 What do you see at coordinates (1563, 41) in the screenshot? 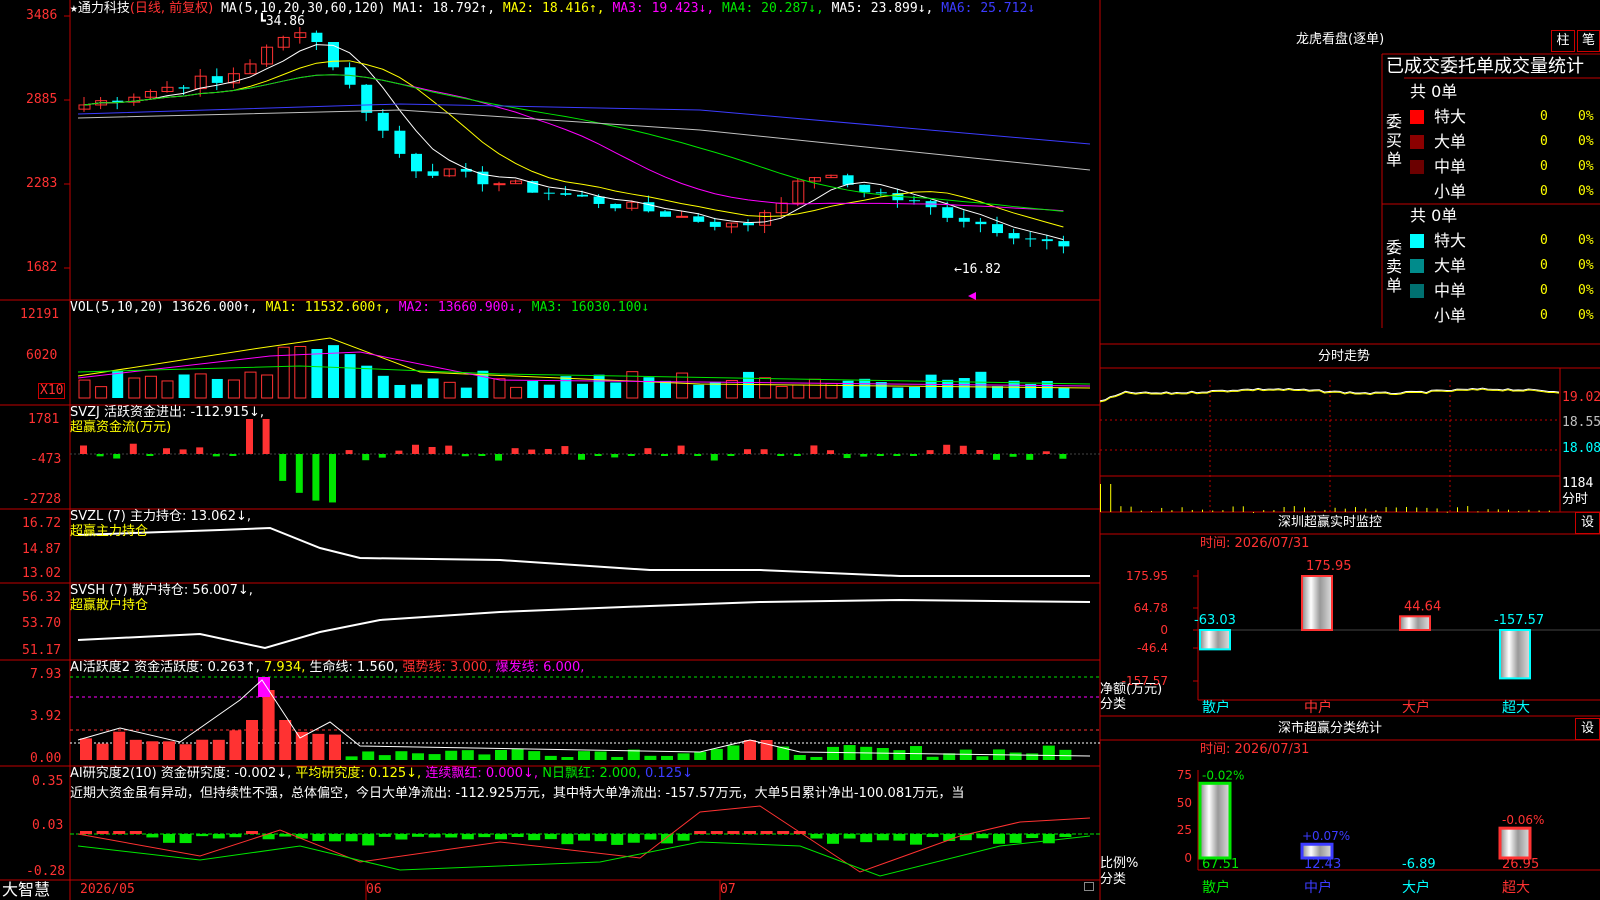
I see `bar-view-button: 柱` at bounding box center [1563, 41].